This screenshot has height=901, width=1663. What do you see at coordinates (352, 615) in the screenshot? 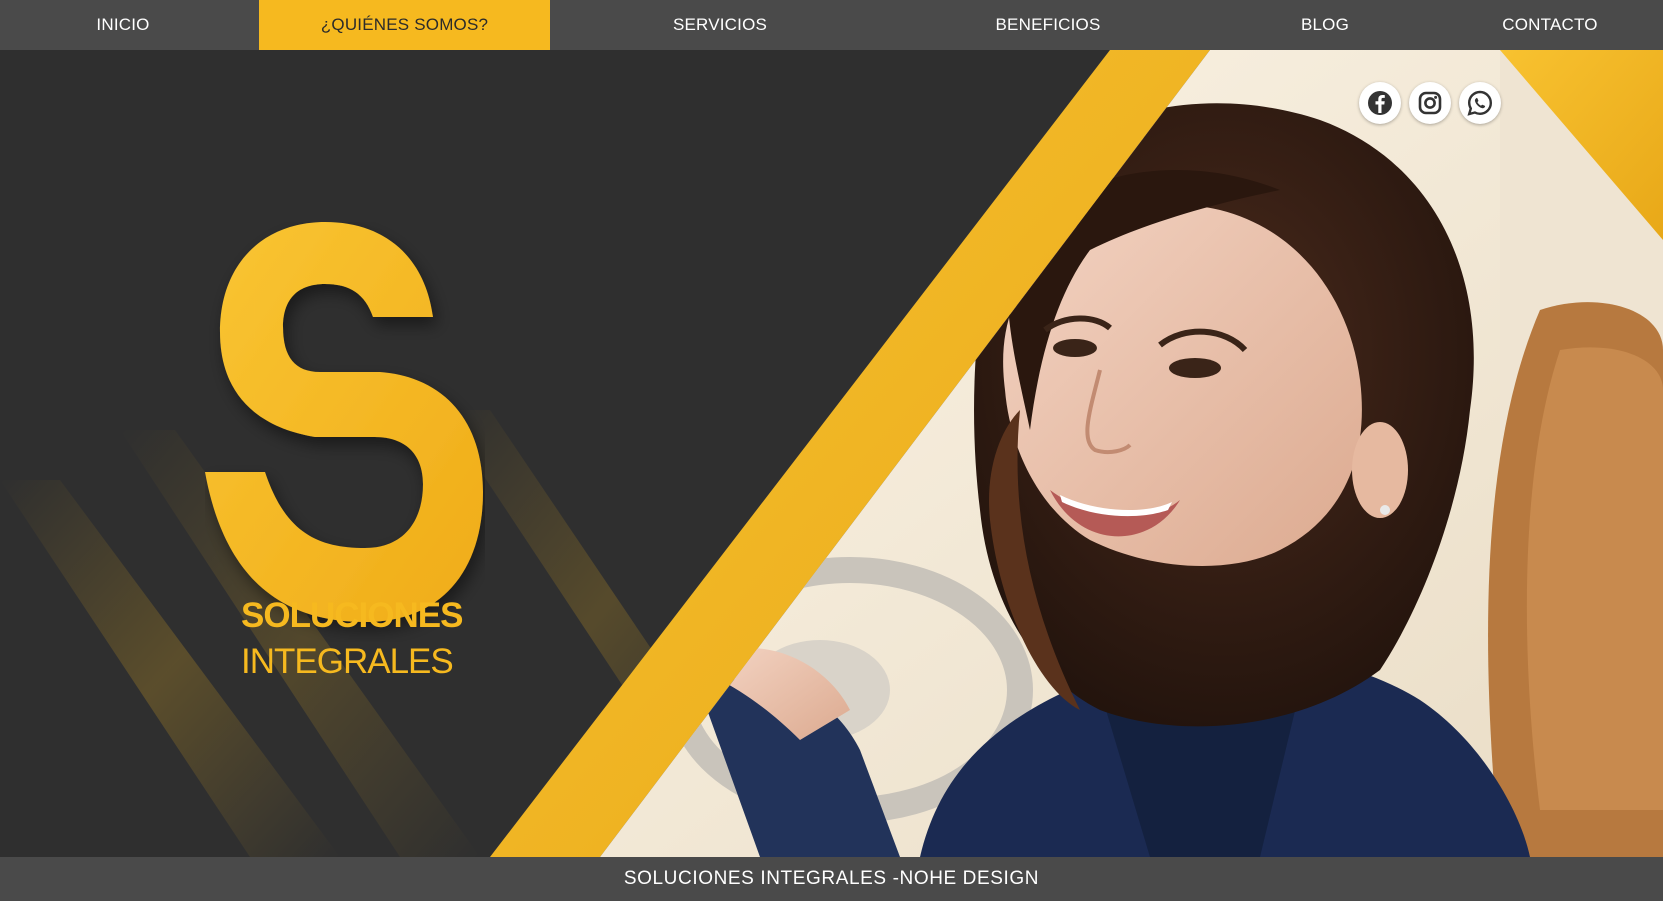
I see `logo-text-soluciones: SOLUCIONES` at bounding box center [352, 615].